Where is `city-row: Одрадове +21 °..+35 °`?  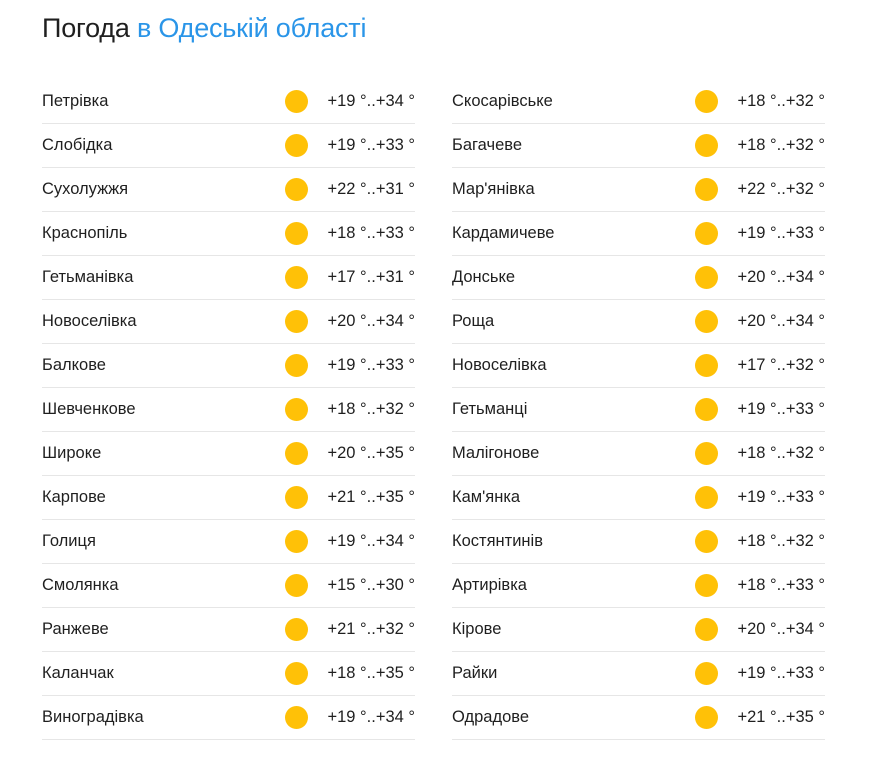
city-row: Одрадове +21 °..+35 ° is located at coordinates (638, 718).